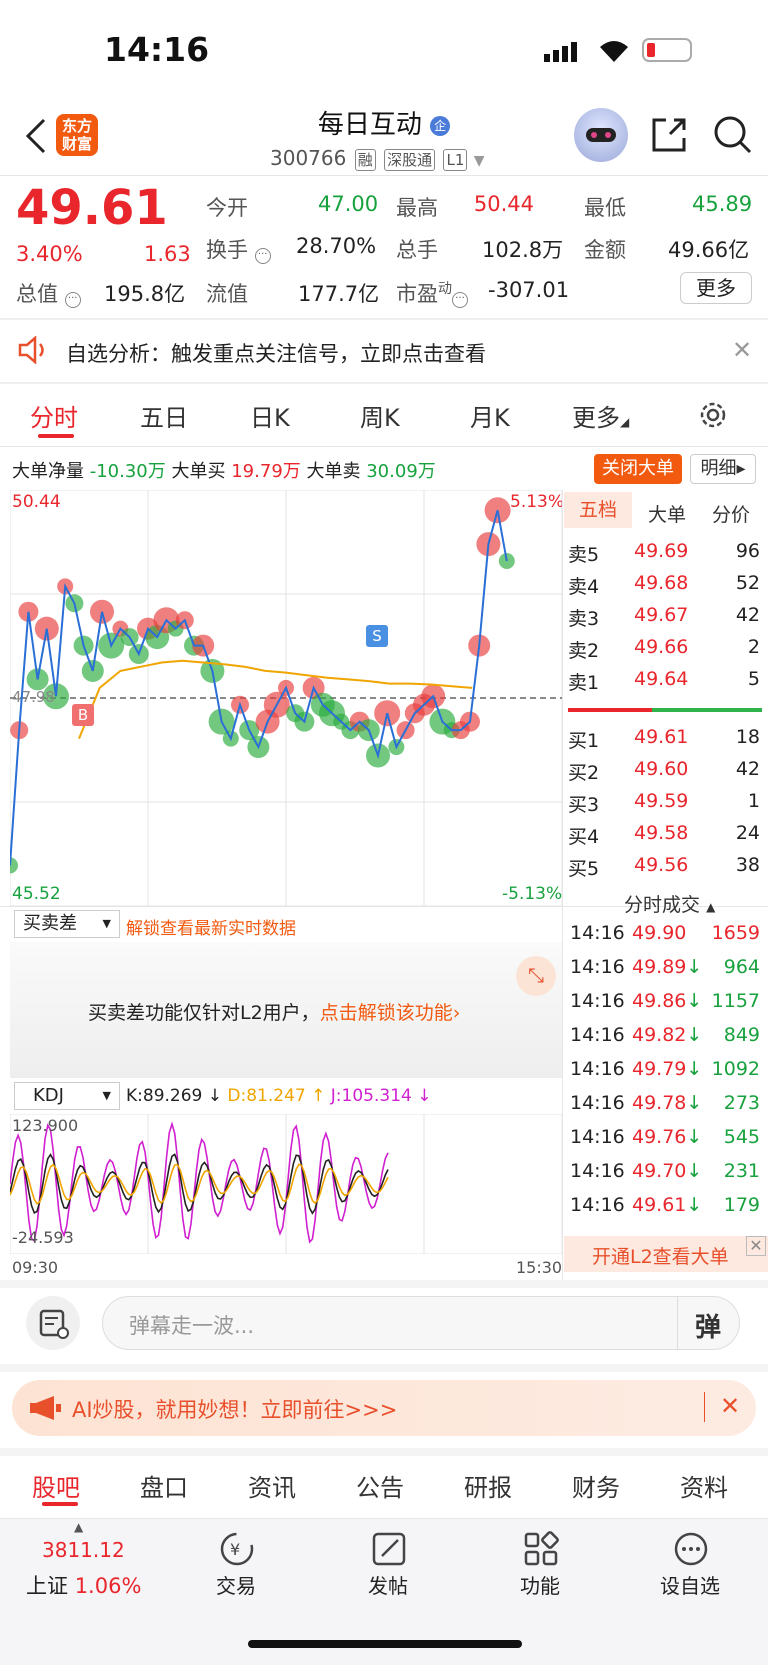  What do you see at coordinates (421, 1323) in the screenshot?
I see `danmu-input: 弹幕走一波... 弹` at bounding box center [421, 1323].